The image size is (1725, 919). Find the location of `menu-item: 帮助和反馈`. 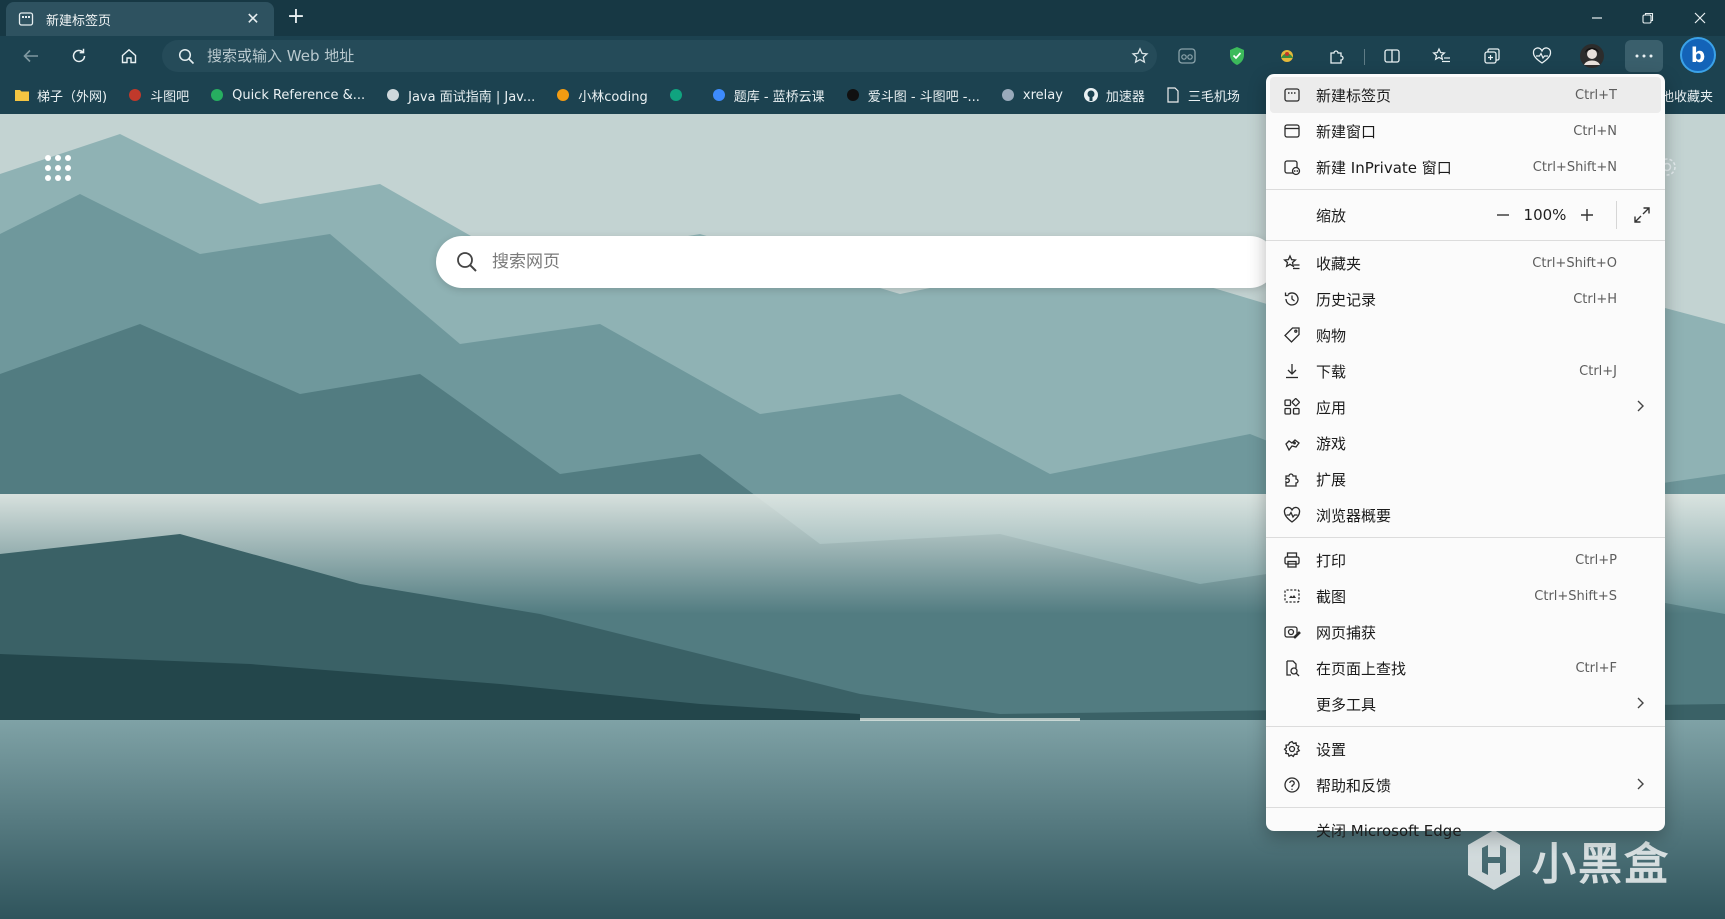

menu-item: 帮助和反馈 is located at coordinates (1465, 785).